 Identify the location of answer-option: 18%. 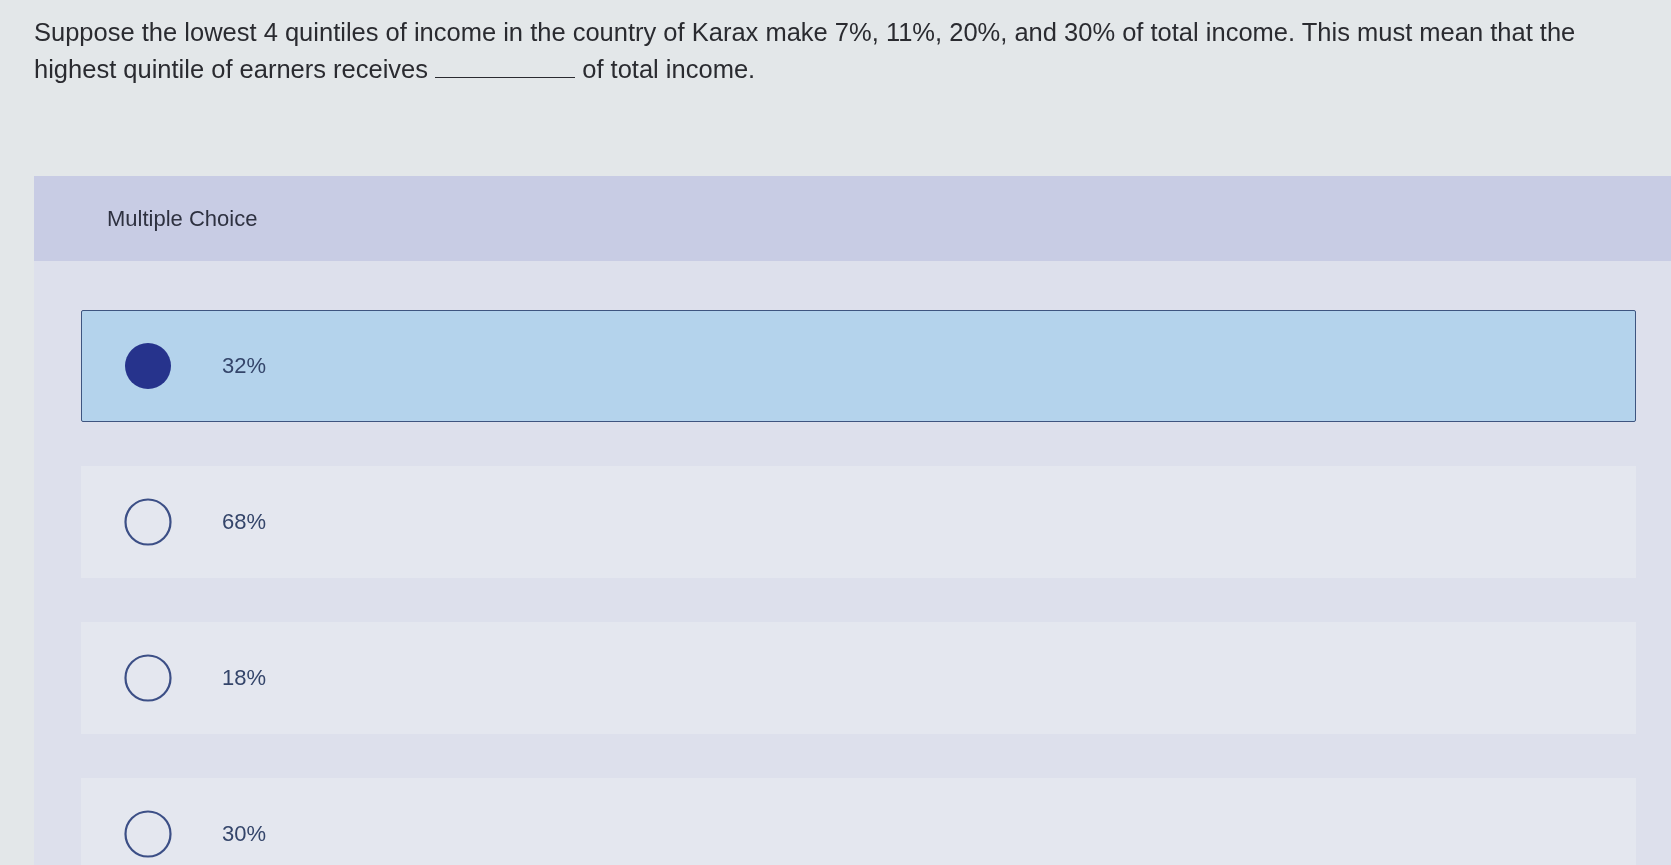
(858, 678).